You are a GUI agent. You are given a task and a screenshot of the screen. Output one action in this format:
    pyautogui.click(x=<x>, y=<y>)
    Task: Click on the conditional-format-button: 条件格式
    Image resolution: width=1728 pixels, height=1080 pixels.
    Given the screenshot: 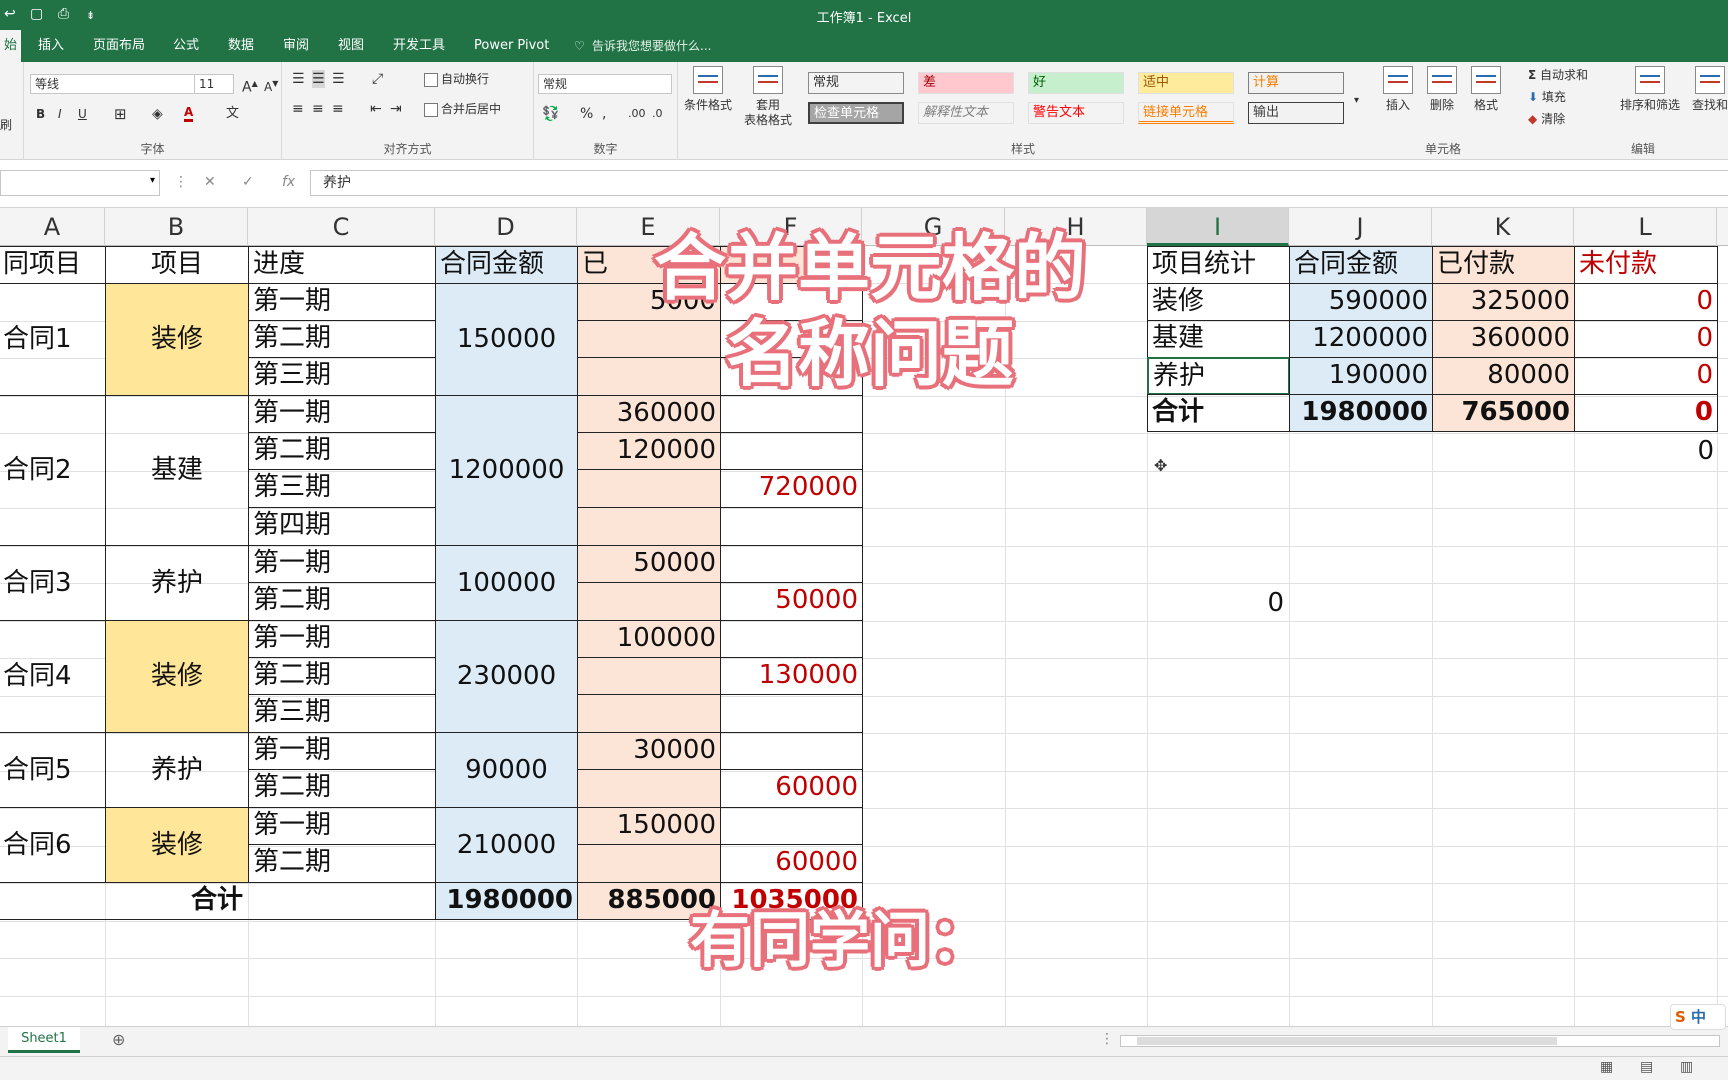 What is the action you would take?
    pyautogui.click(x=708, y=89)
    